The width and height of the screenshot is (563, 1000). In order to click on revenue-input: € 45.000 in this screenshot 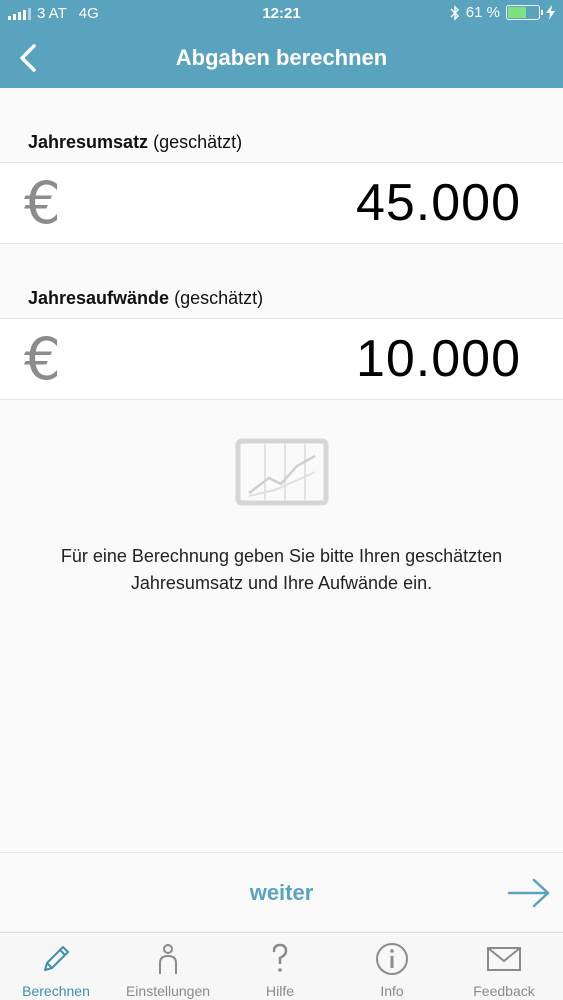, I will do `click(281, 203)`.